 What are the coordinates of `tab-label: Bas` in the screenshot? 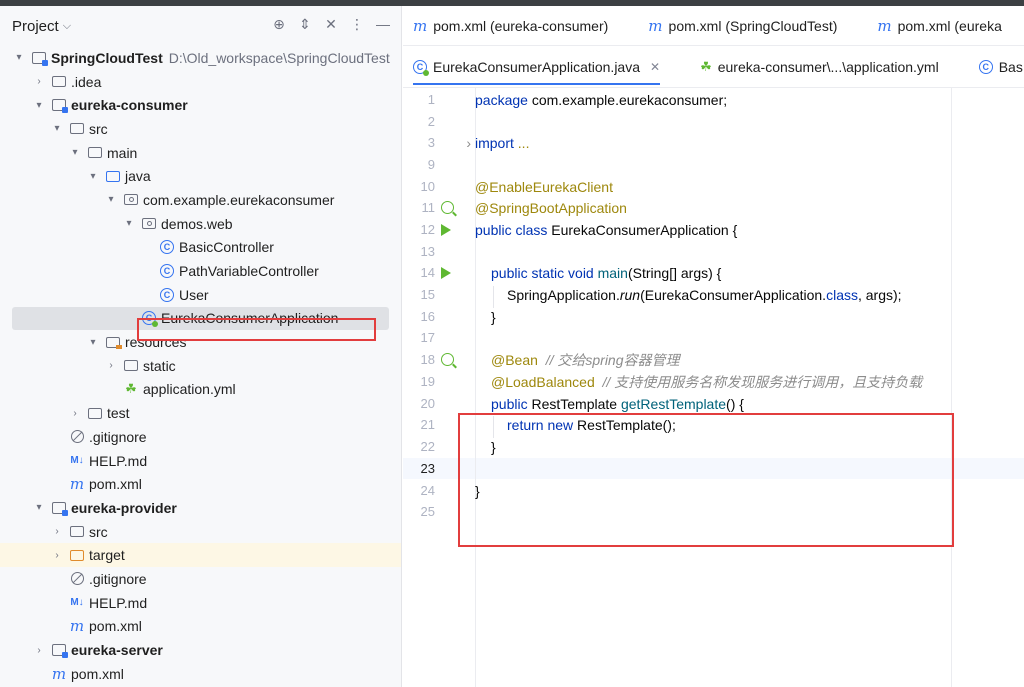 It's located at (1010, 66).